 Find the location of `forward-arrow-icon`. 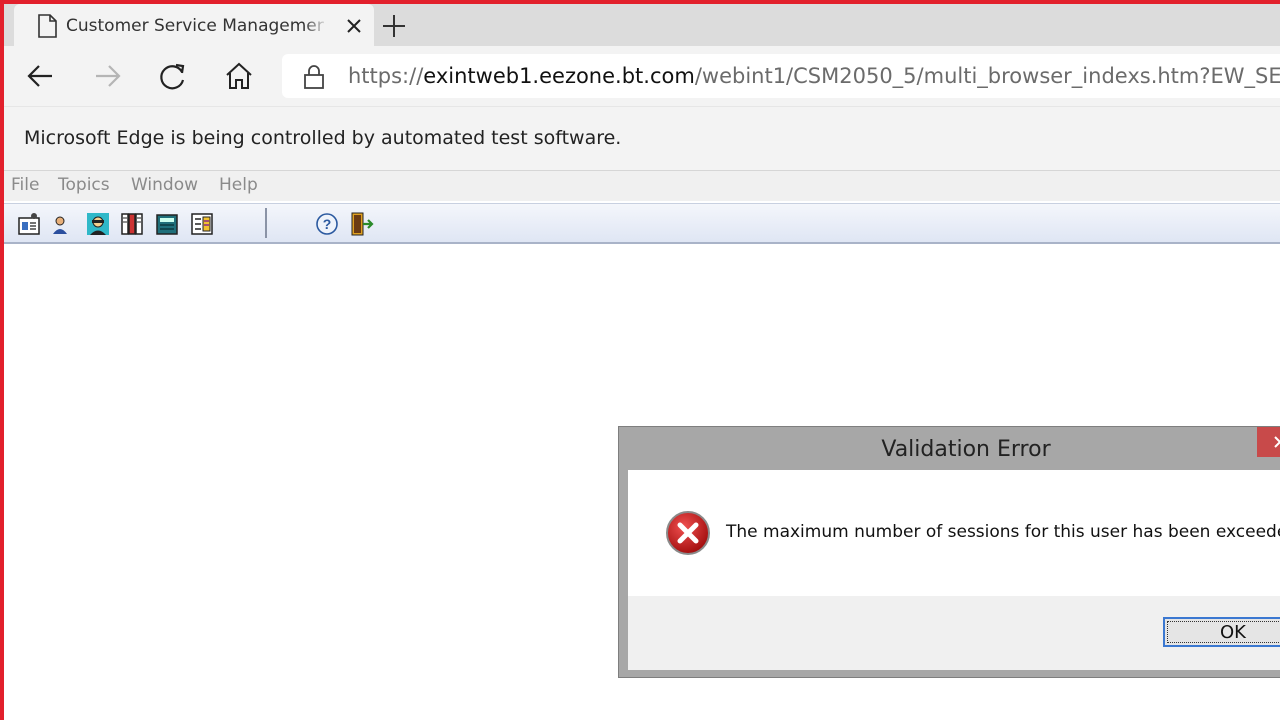

forward-arrow-icon is located at coordinates (107, 76).